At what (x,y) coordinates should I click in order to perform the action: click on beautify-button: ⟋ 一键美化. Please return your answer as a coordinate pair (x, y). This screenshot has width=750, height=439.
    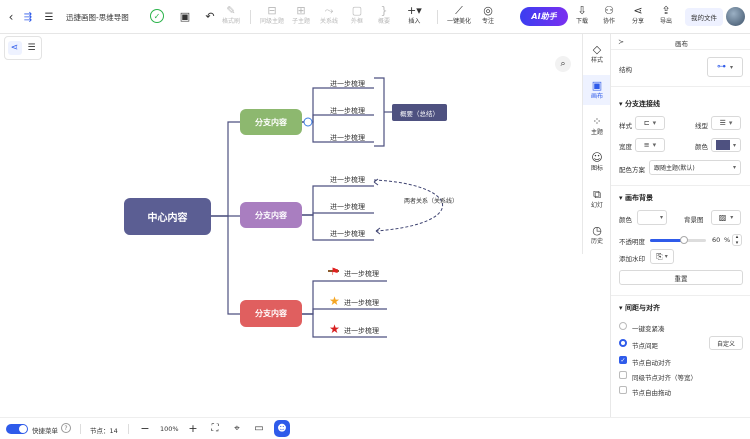
    Looking at the image, I should click on (459, 15).